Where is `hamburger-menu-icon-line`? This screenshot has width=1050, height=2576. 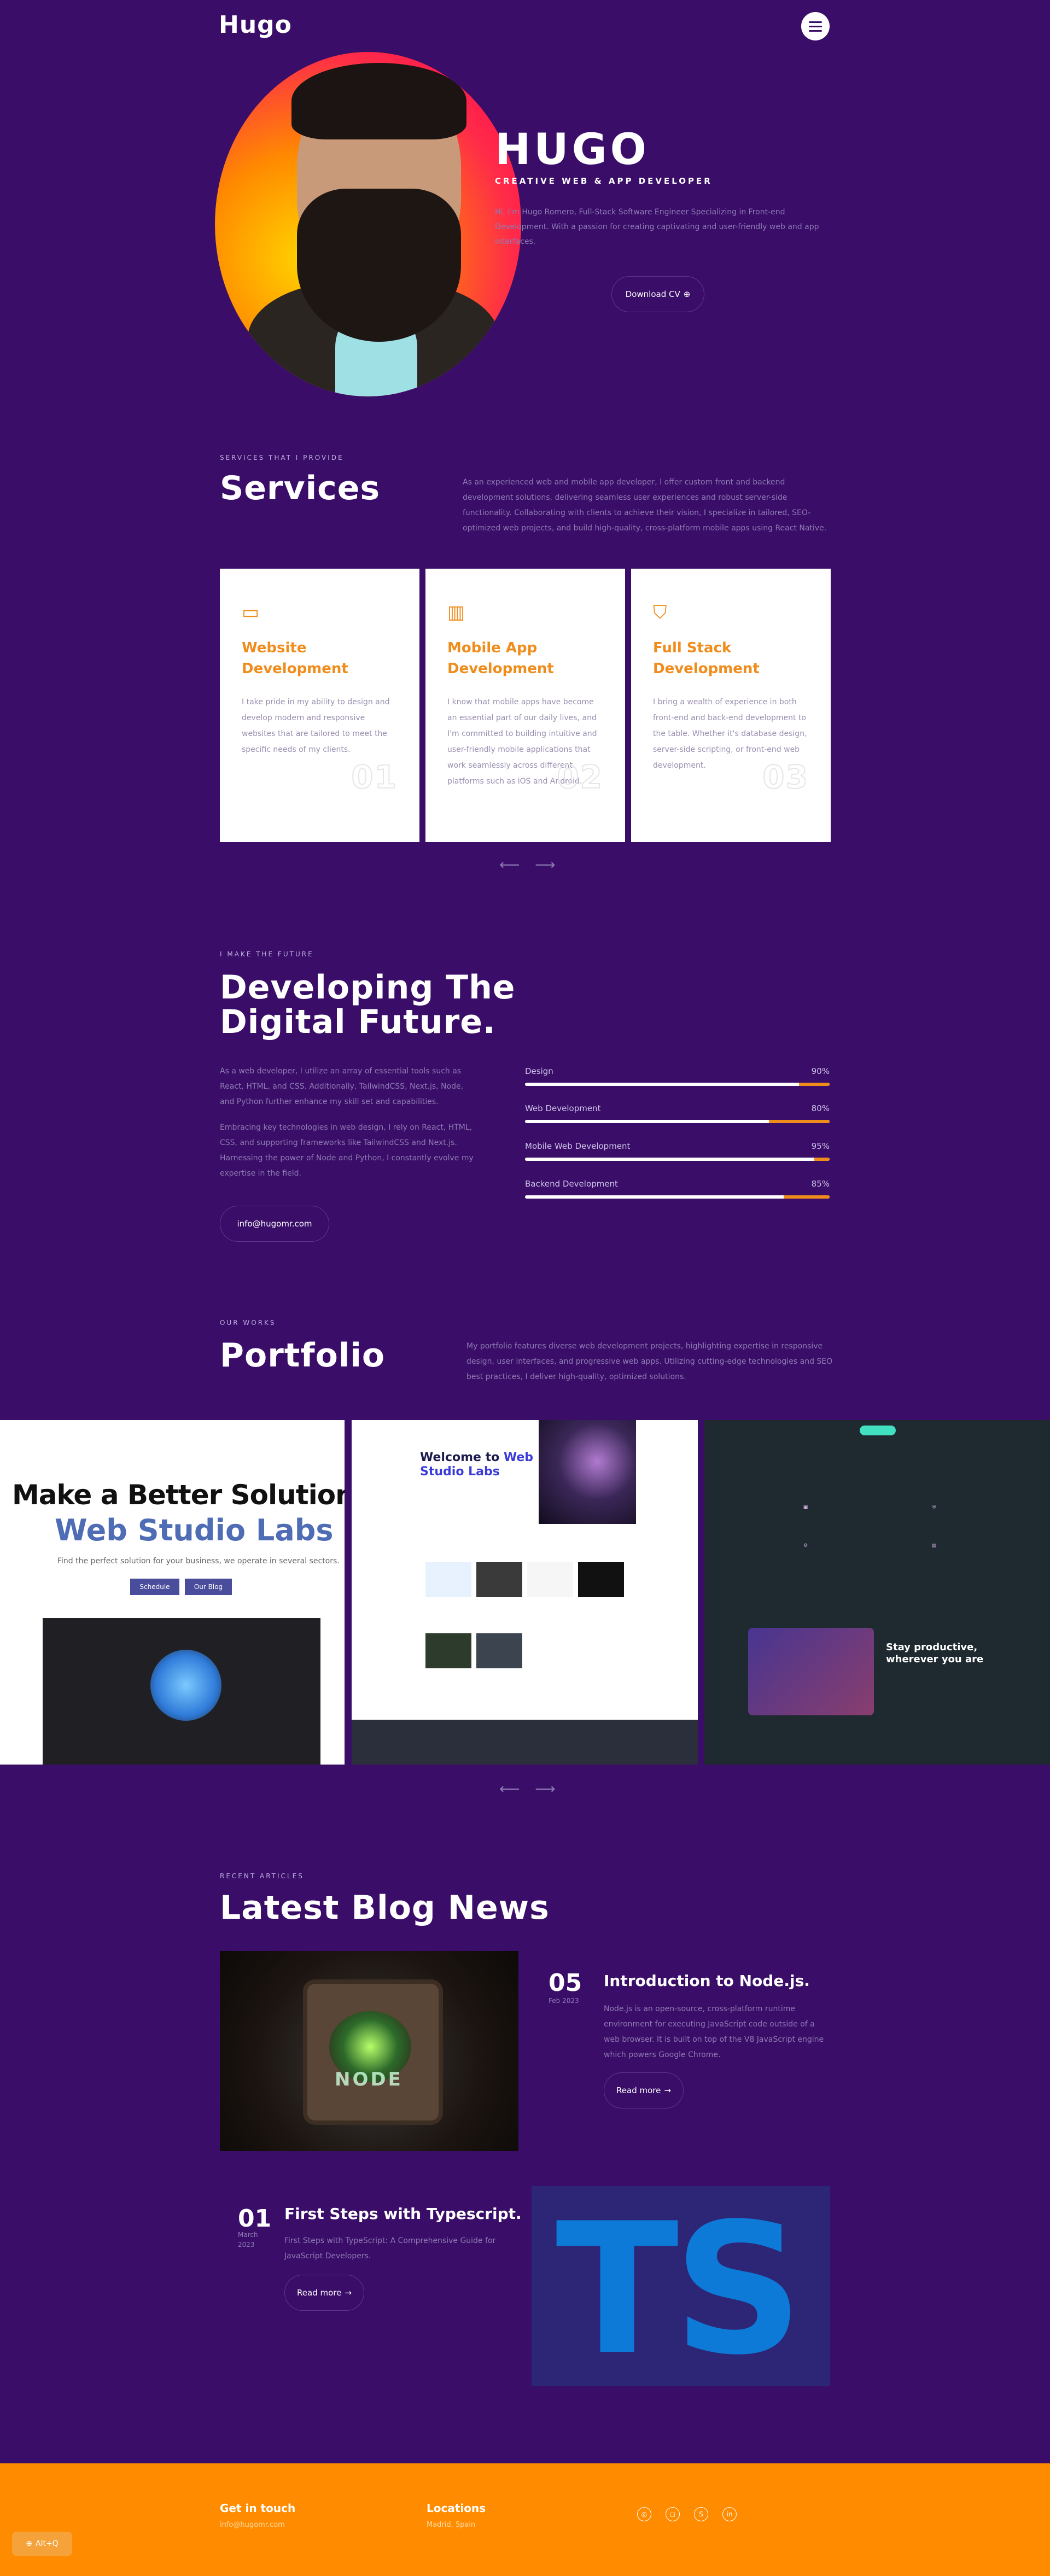
hamburger-menu-icon-line is located at coordinates (815, 26).